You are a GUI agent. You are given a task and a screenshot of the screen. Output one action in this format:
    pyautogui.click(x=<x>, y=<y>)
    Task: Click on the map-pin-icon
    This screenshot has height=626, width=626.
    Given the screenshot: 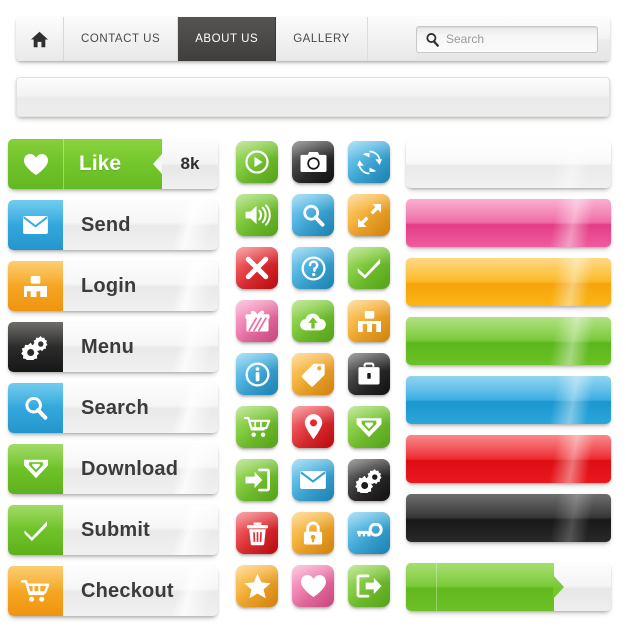 What is the action you would take?
    pyautogui.click(x=313, y=427)
    